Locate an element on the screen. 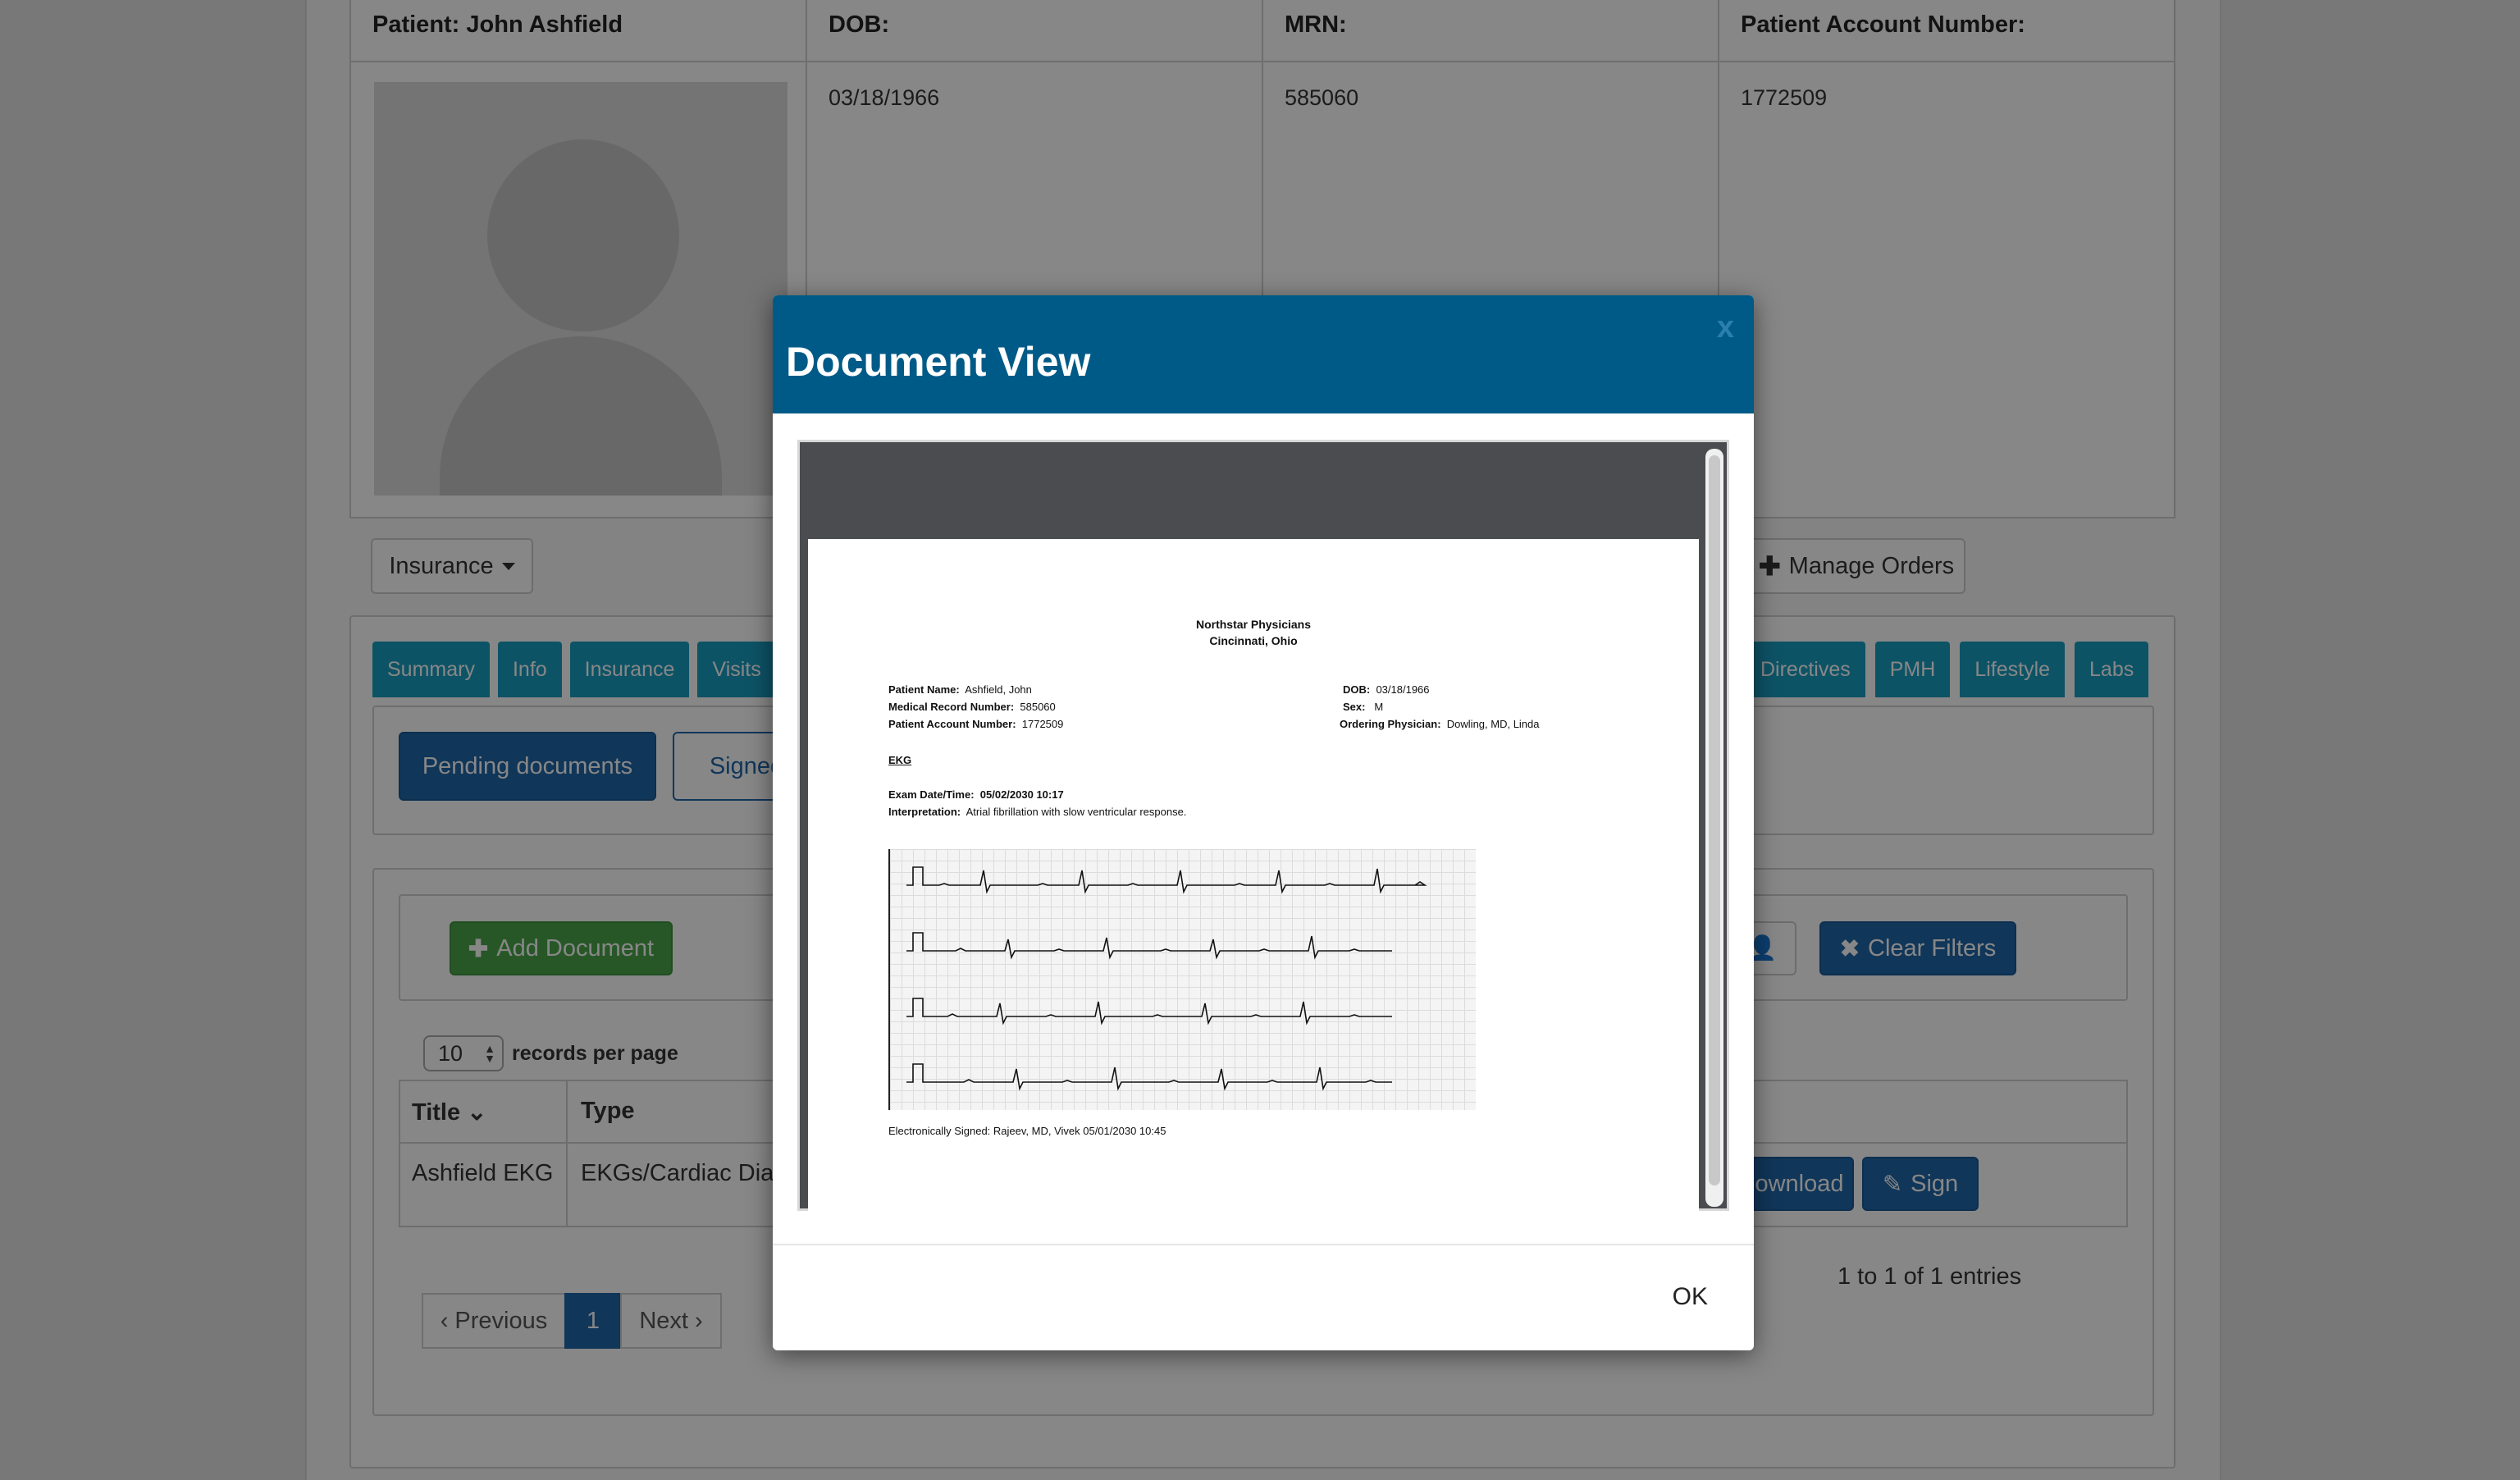 The width and height of the screenshot is (2520, 1480). doc-dob-label: DOB: is located at coordinates (1357, 689).